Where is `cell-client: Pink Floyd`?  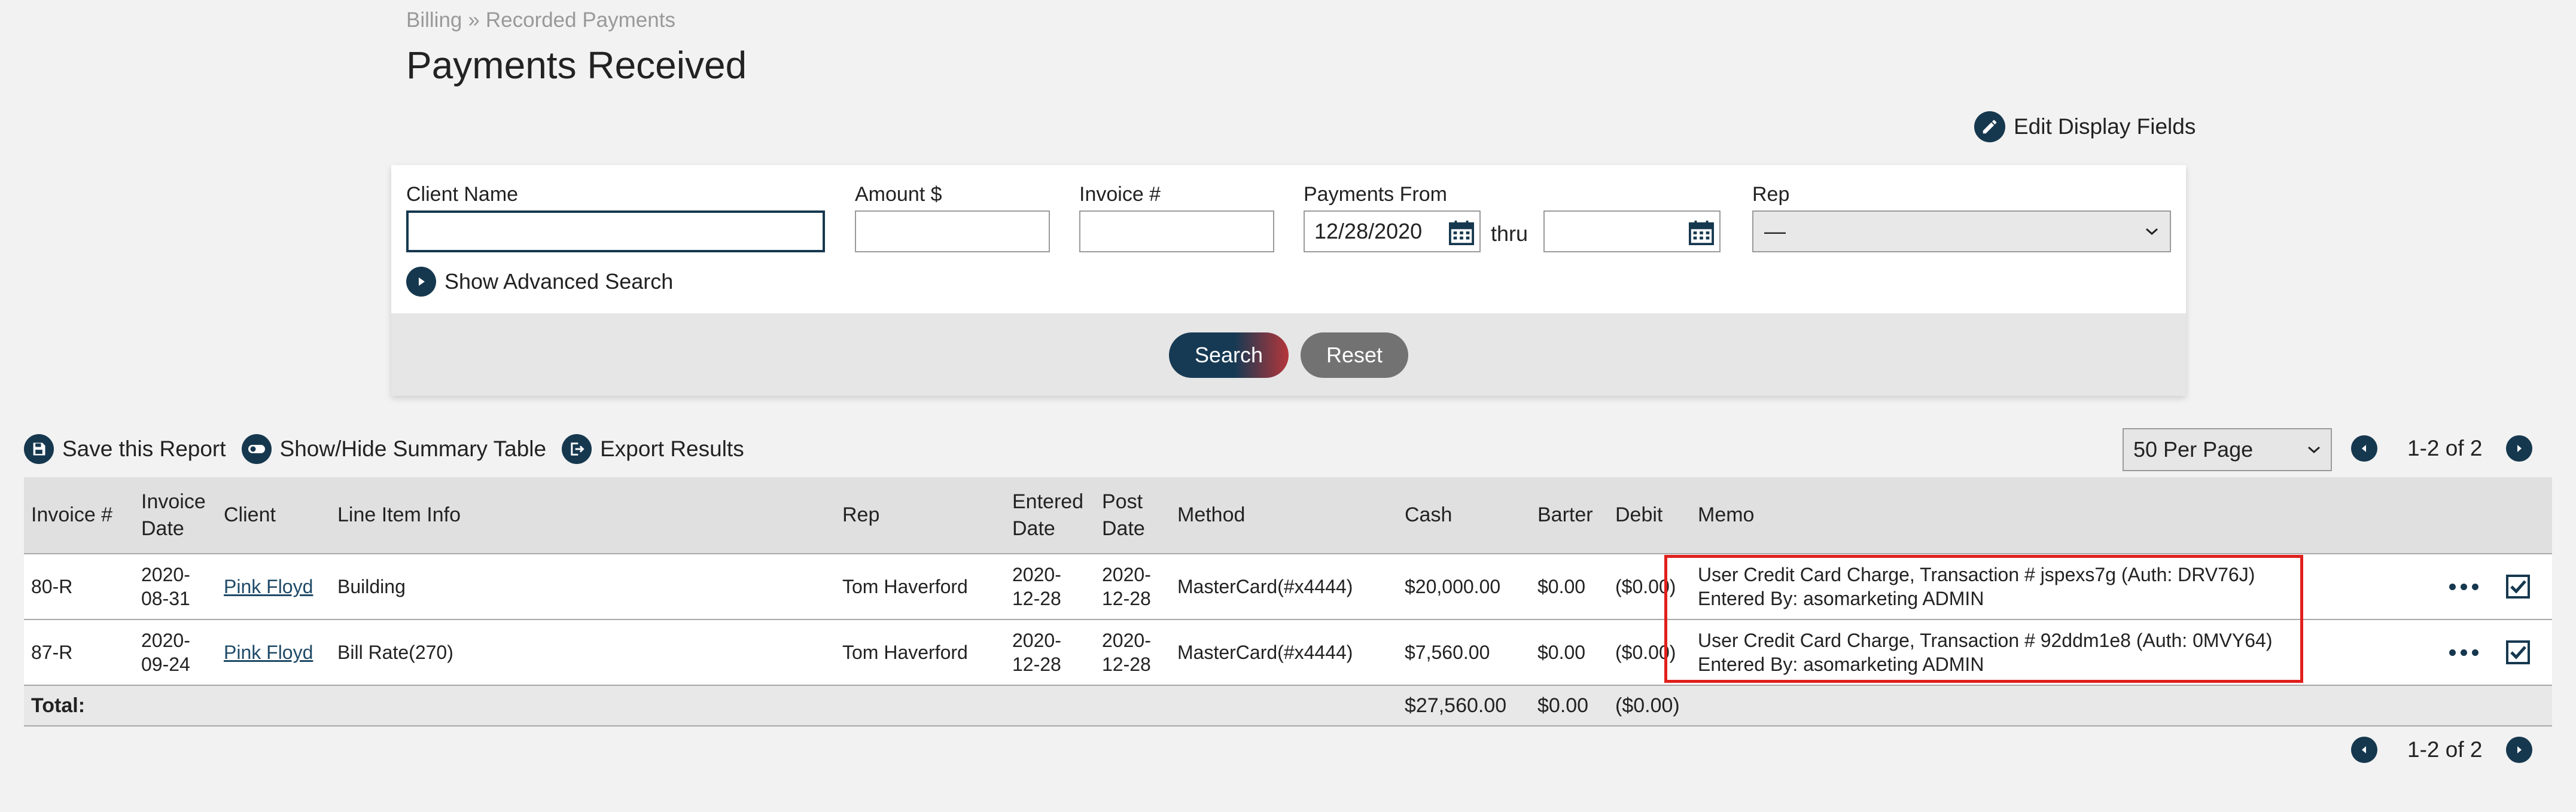 cell-client: Pink Floyd is located at coordinates (273, 652).